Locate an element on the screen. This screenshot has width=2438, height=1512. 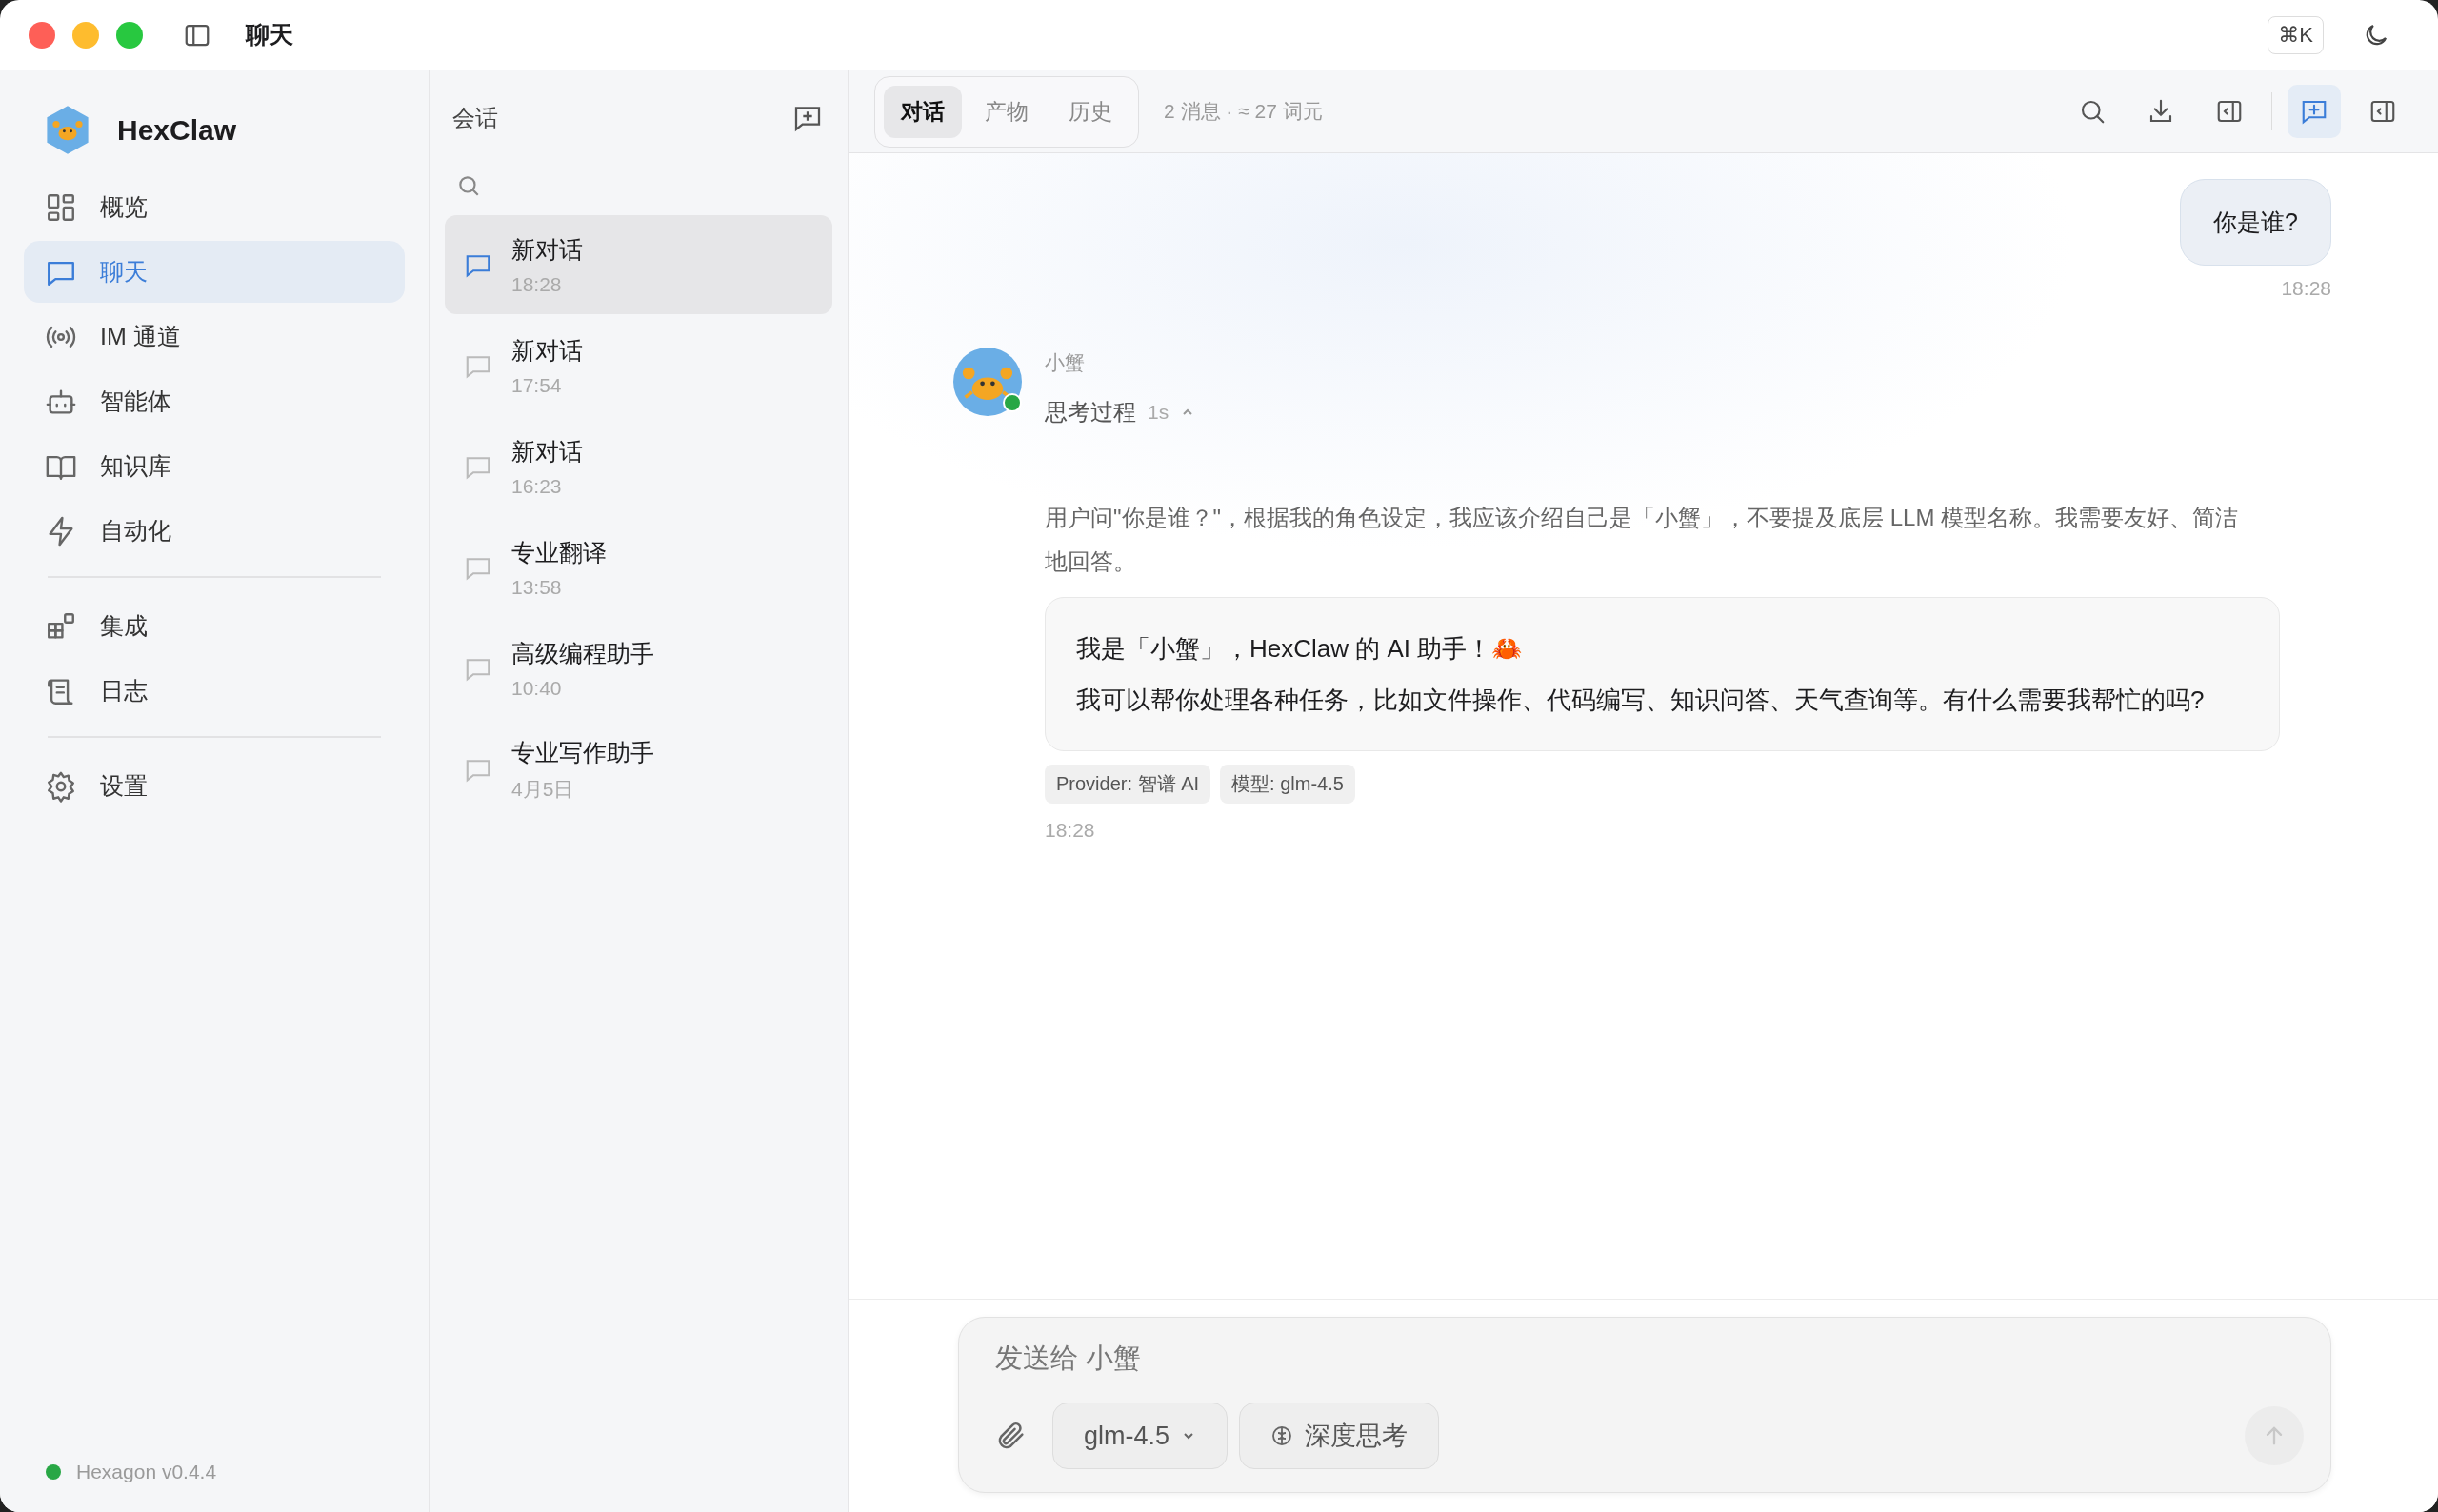
crab-avatar is located at coordinates (988, 382).